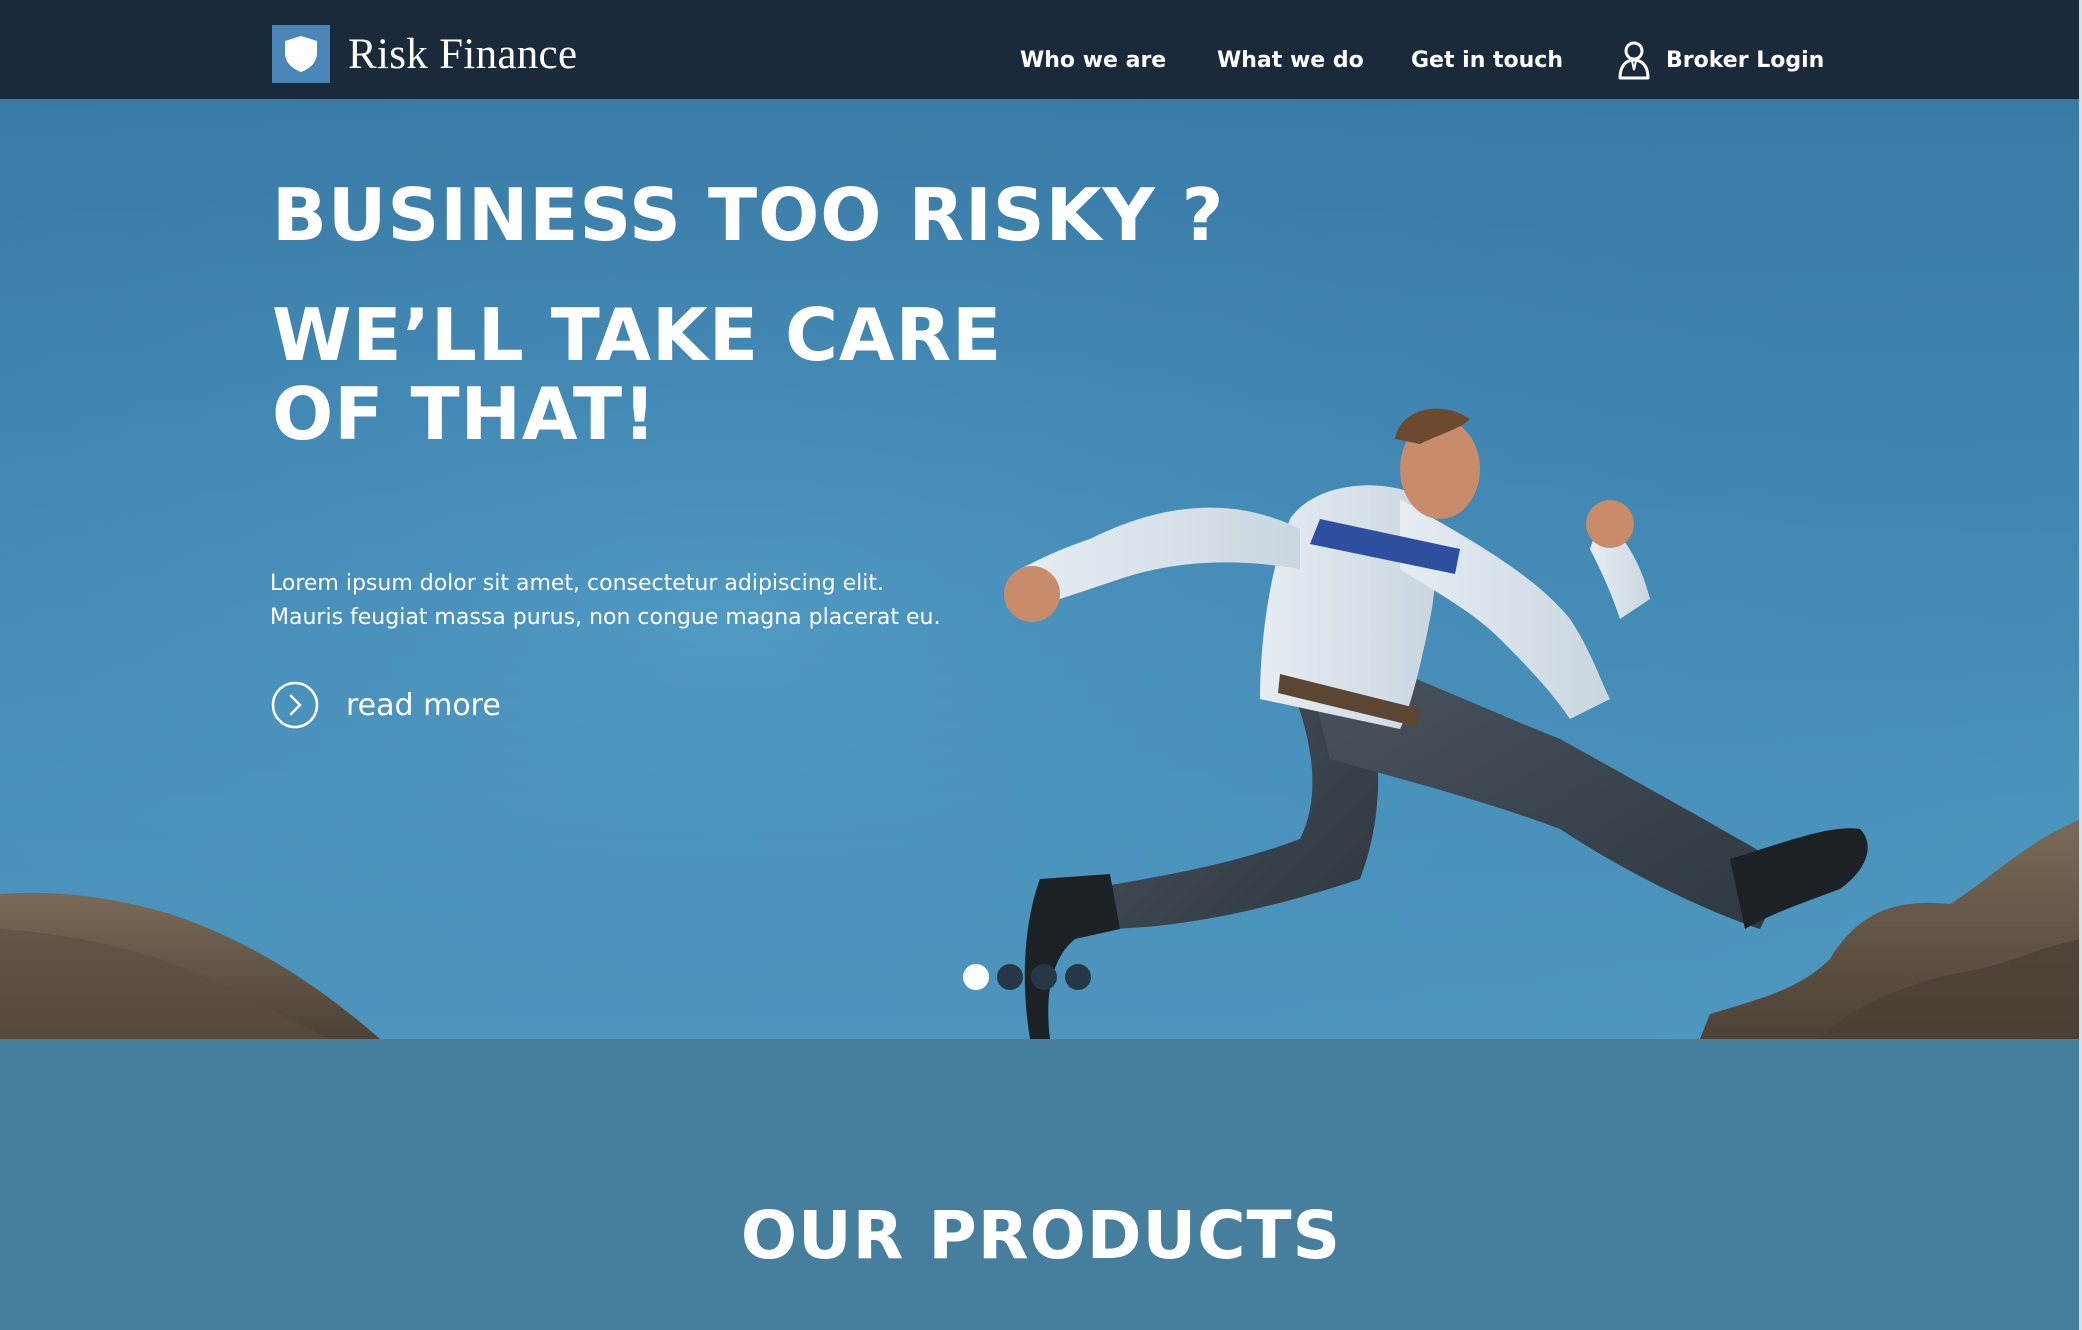 The image size is (2082, 1330). What do you see at coordinates (1041, 1235) in the screenshot?
I see `products-title: OUR PRODUCTS` at bounding box center [1041, 1235].